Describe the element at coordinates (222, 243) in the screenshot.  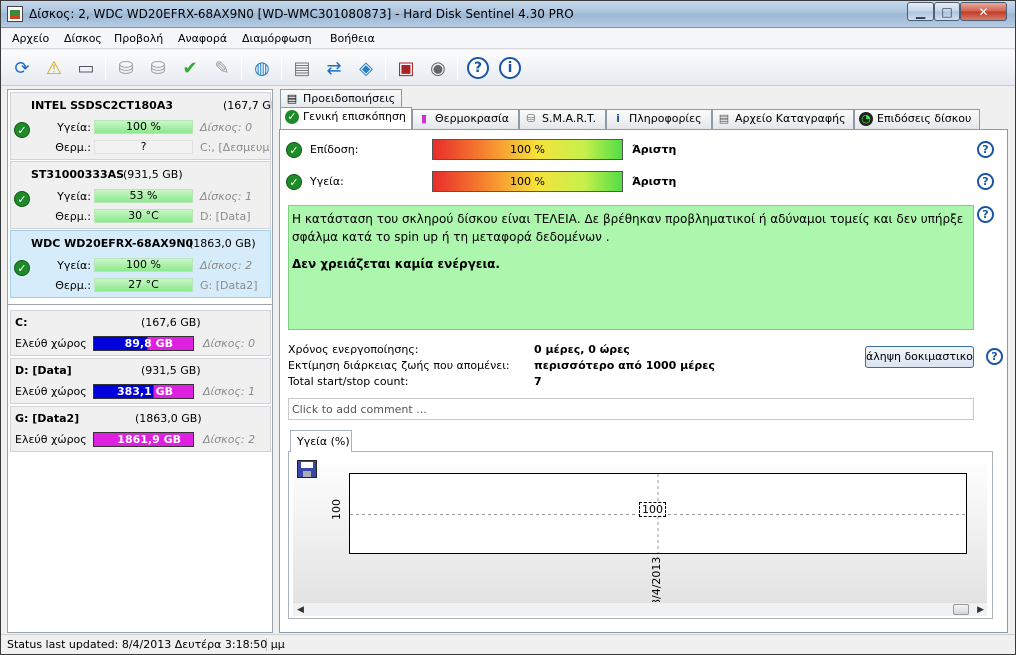
I see `disk-size: (1863,0 GB)` at that location.